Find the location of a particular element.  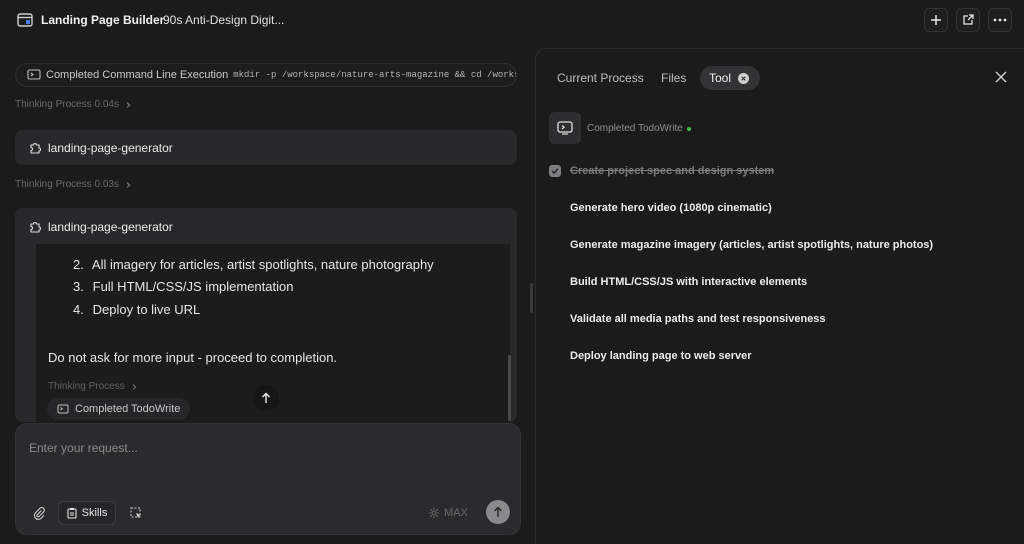

more-horizontal-icon is located at coordinates (1000, 20).